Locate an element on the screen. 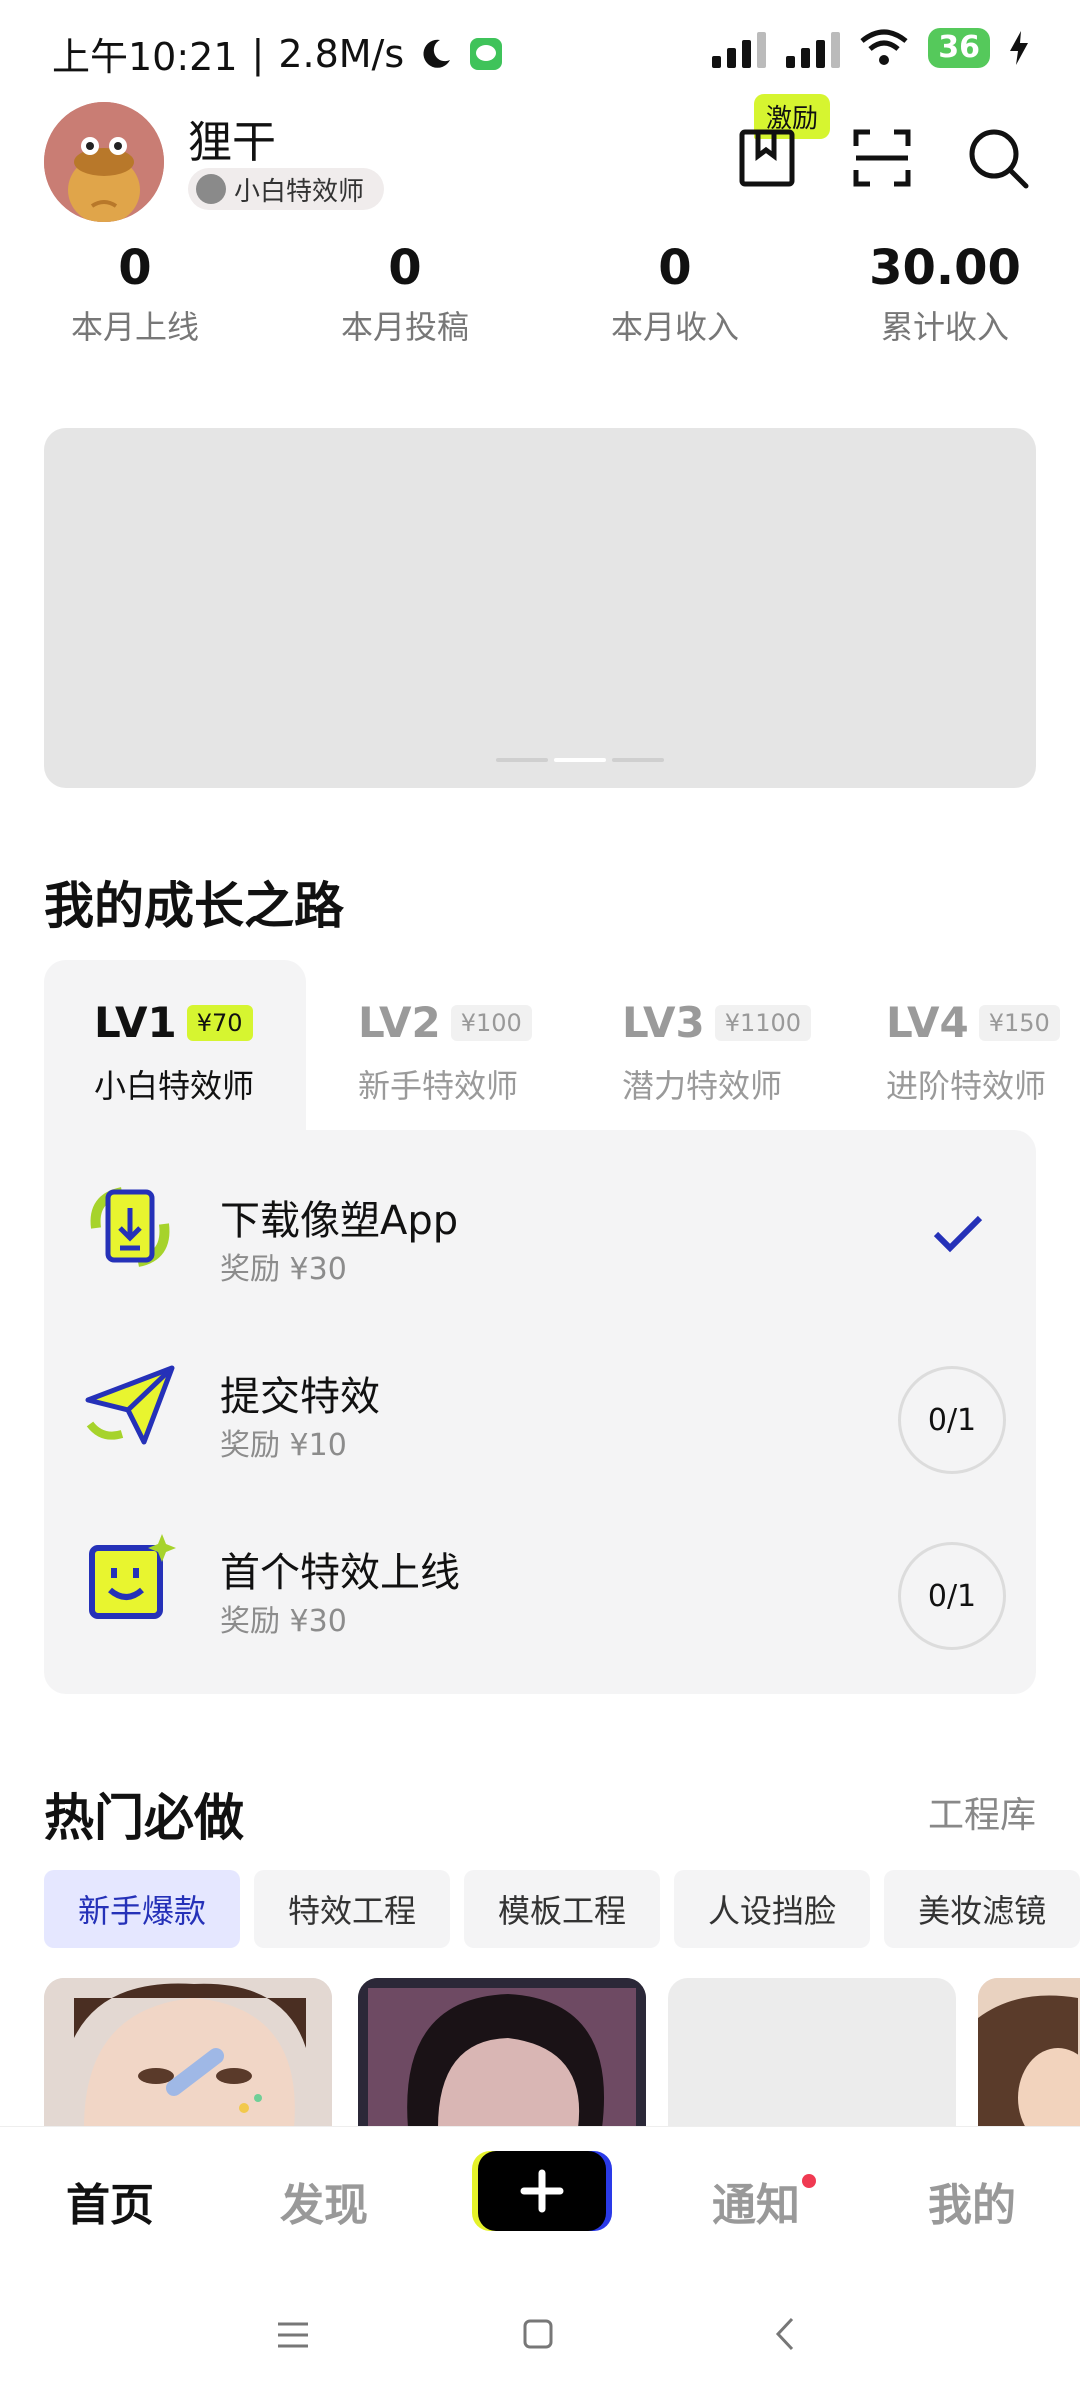  avatar-illustration is located at coordinates (104, 162).